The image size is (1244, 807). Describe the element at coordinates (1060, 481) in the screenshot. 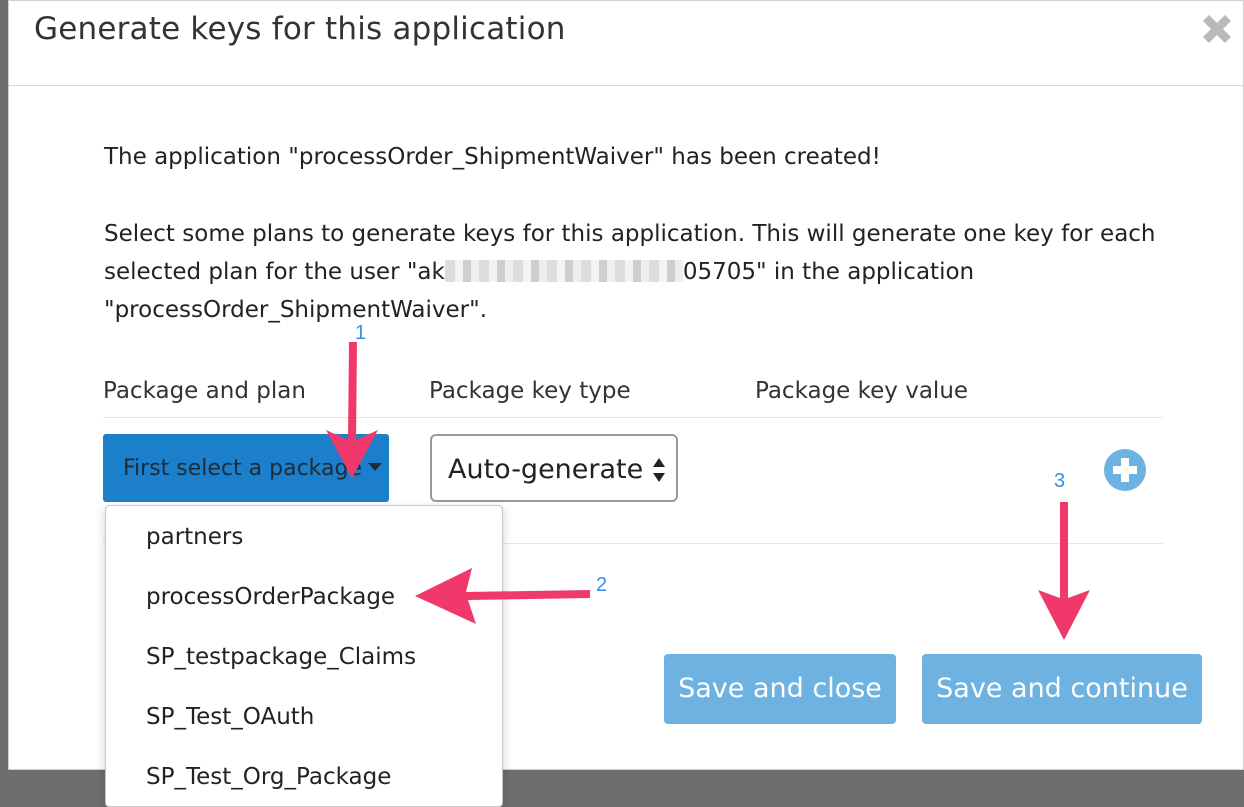

I see `annotation-label-3: 3` at that location.